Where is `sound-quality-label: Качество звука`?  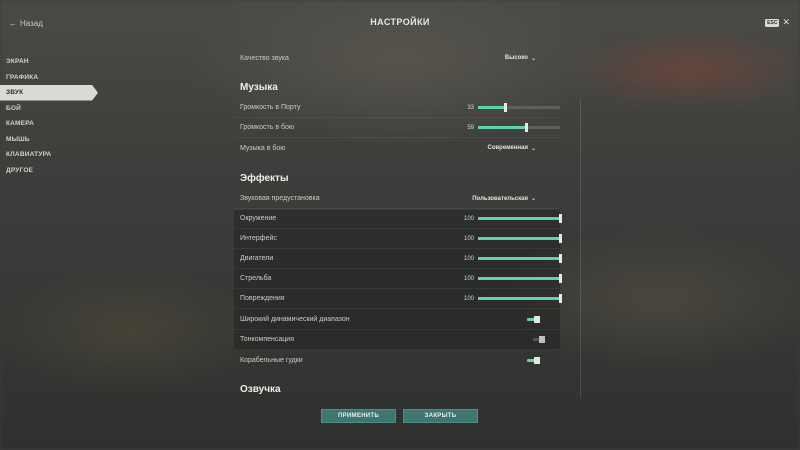 sound-quality-label: Качество звука is located at coordinates (264, 58).